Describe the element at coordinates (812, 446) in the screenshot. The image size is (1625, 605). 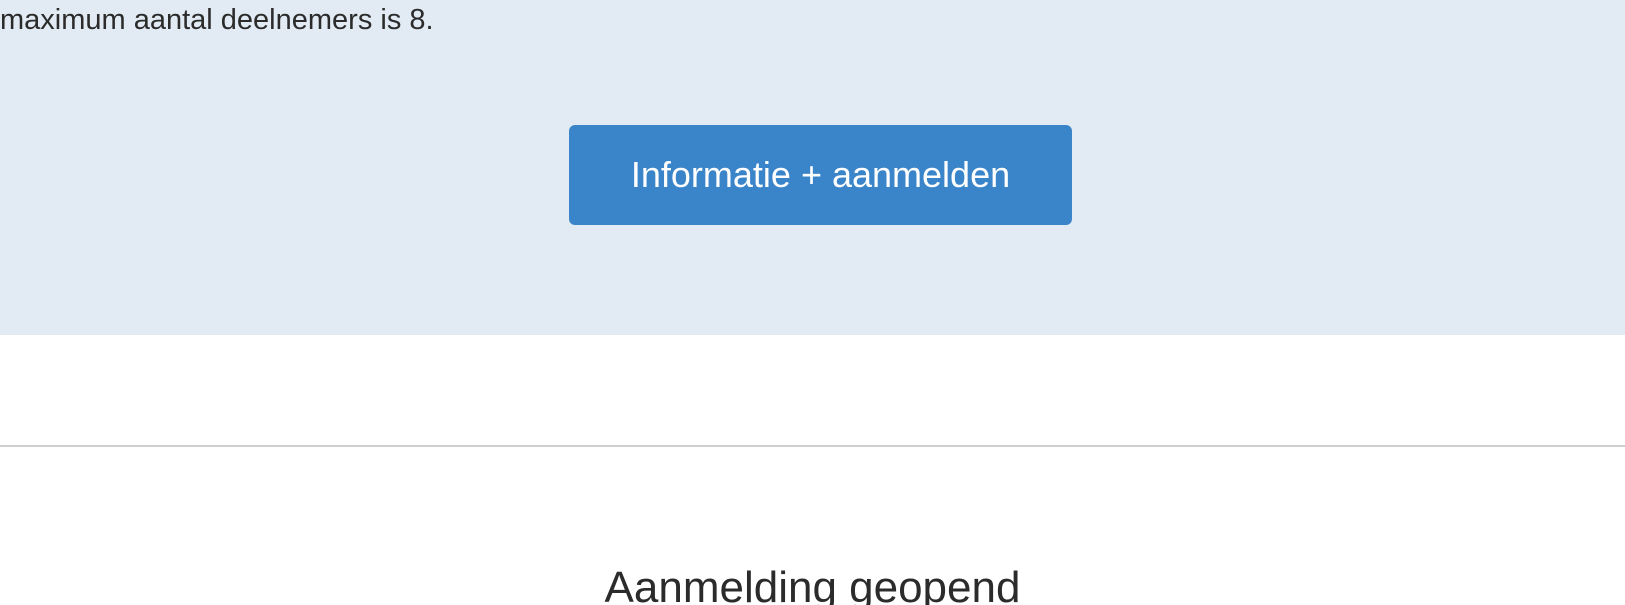
I see `section-divider` at that location.